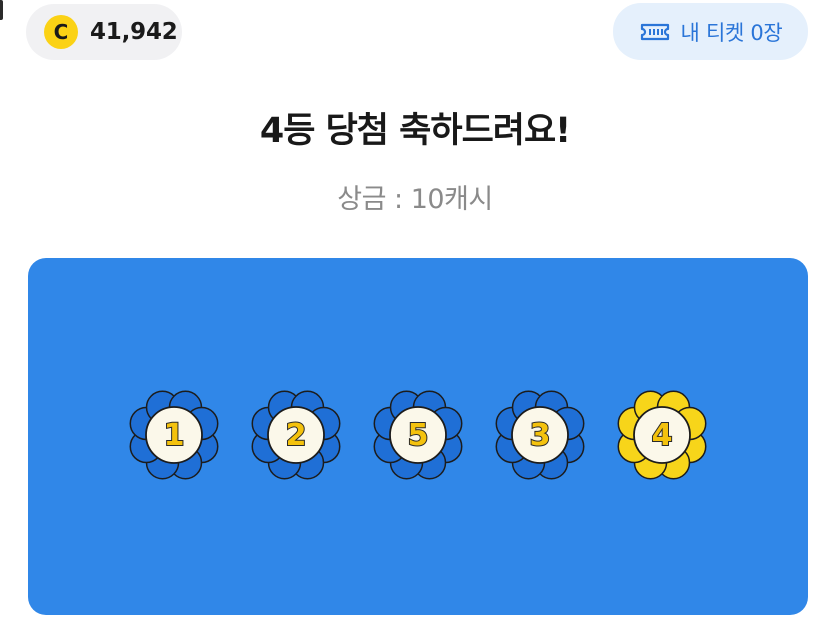 The image size is (830, 636). I want to click on ball-number: 1, so click(174, 435).